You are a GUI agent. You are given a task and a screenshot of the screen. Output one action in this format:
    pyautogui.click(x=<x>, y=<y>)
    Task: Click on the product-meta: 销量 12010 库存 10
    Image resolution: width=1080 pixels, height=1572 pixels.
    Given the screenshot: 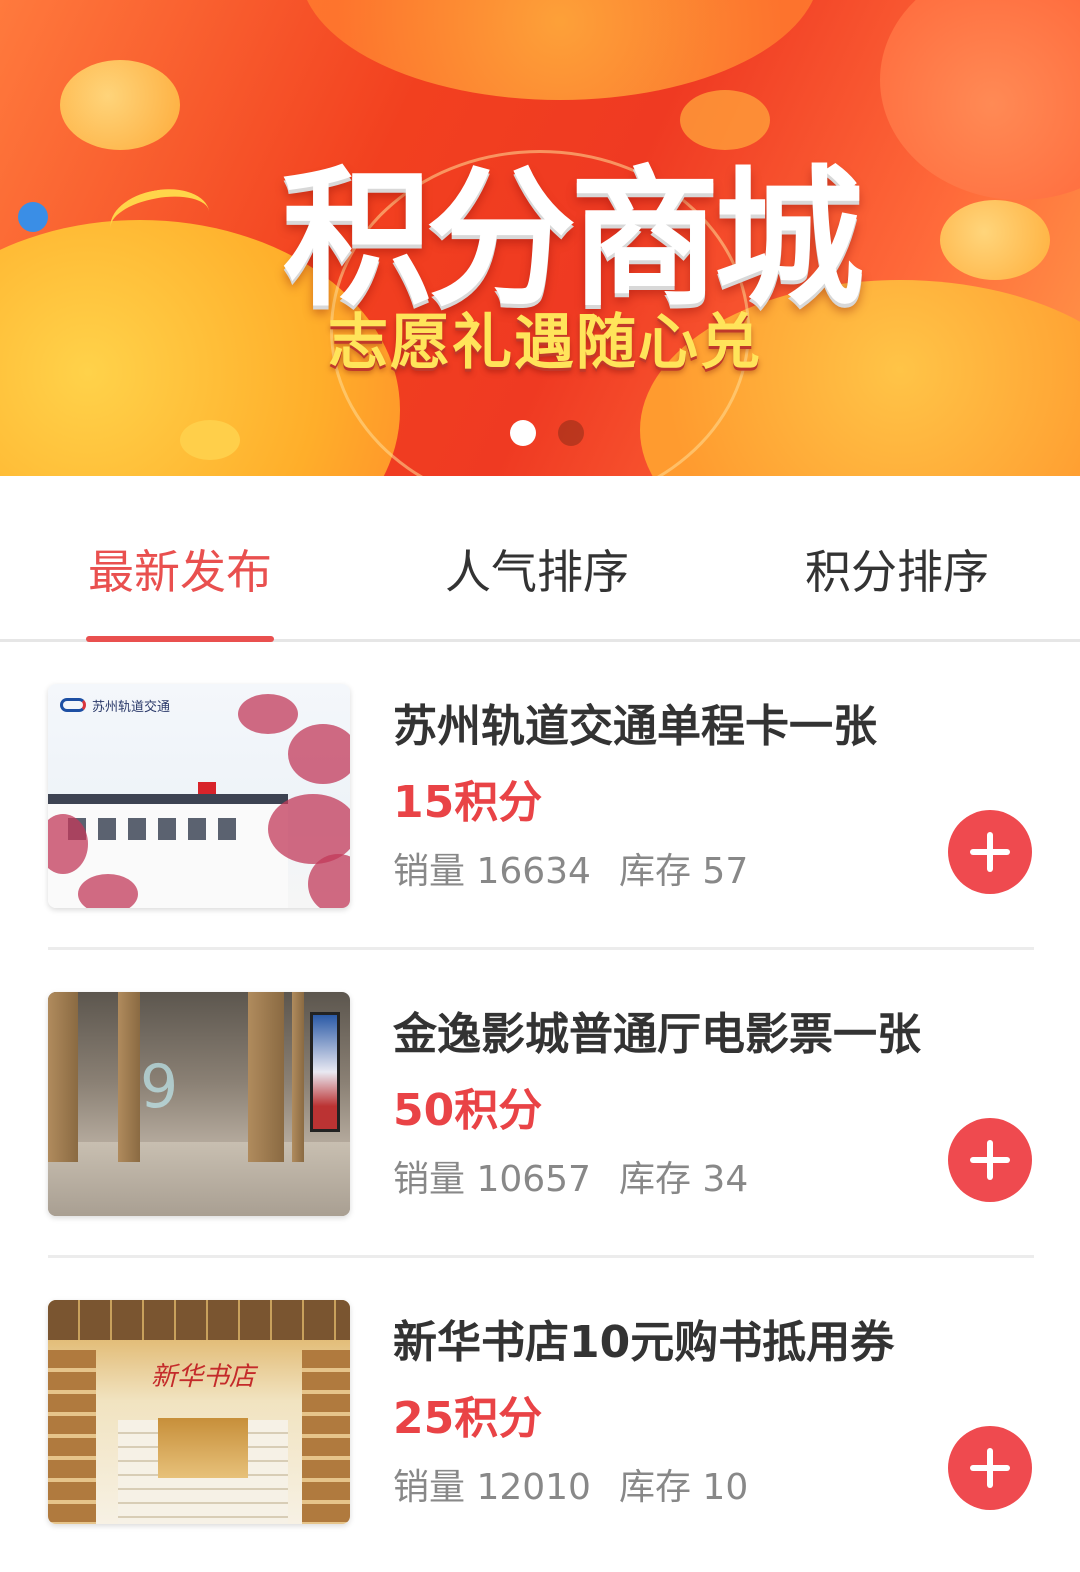 What is the action you would take?
    pyautogui.click(x=584, y=1484)
    